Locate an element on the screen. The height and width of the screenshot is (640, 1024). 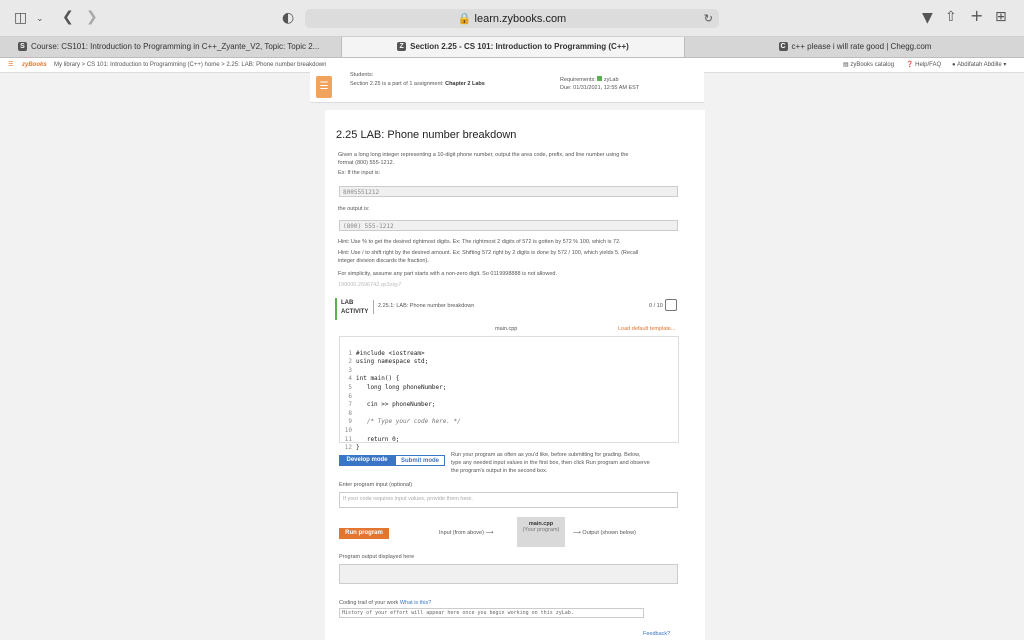
requirements-line: Requirements: zyLab is located at coordinates (589, 79).